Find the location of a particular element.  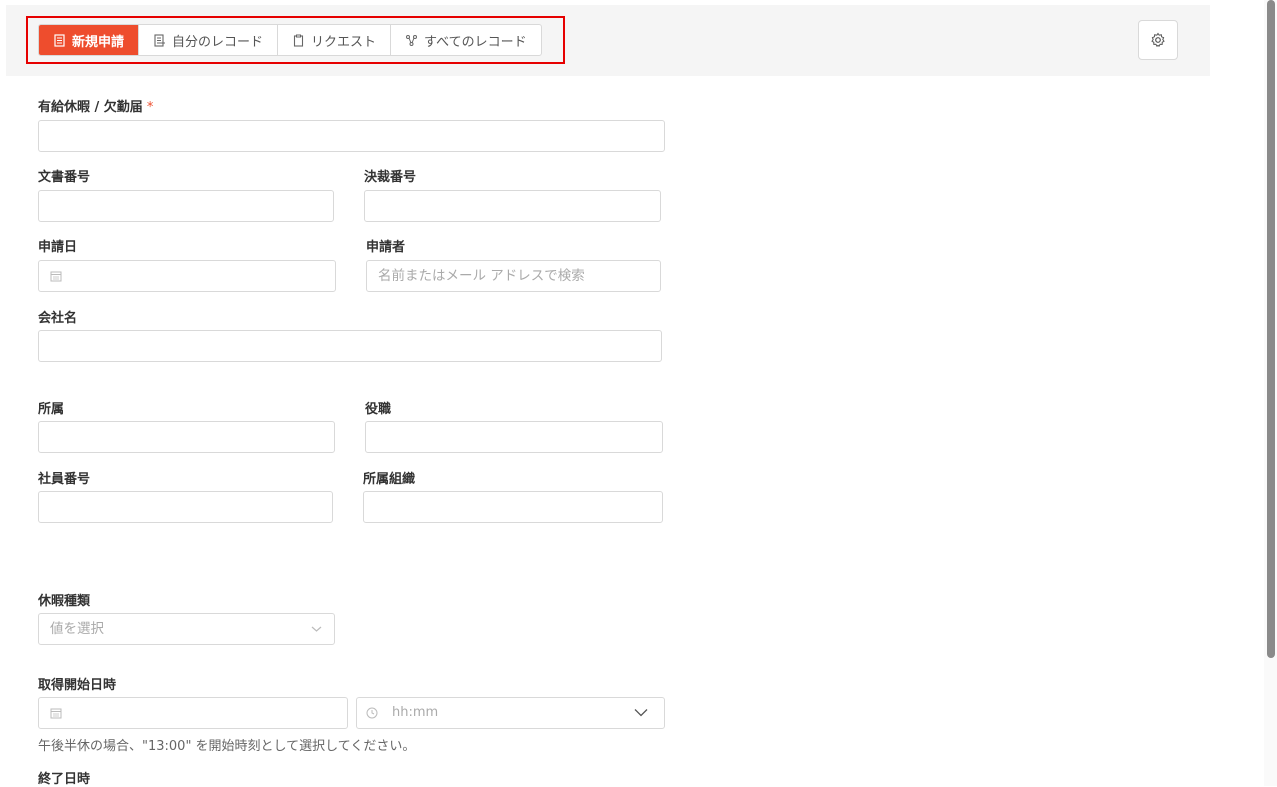

title-field-label: 有給休暇 / 欠勤届 * is located at coordinates (96, 107).